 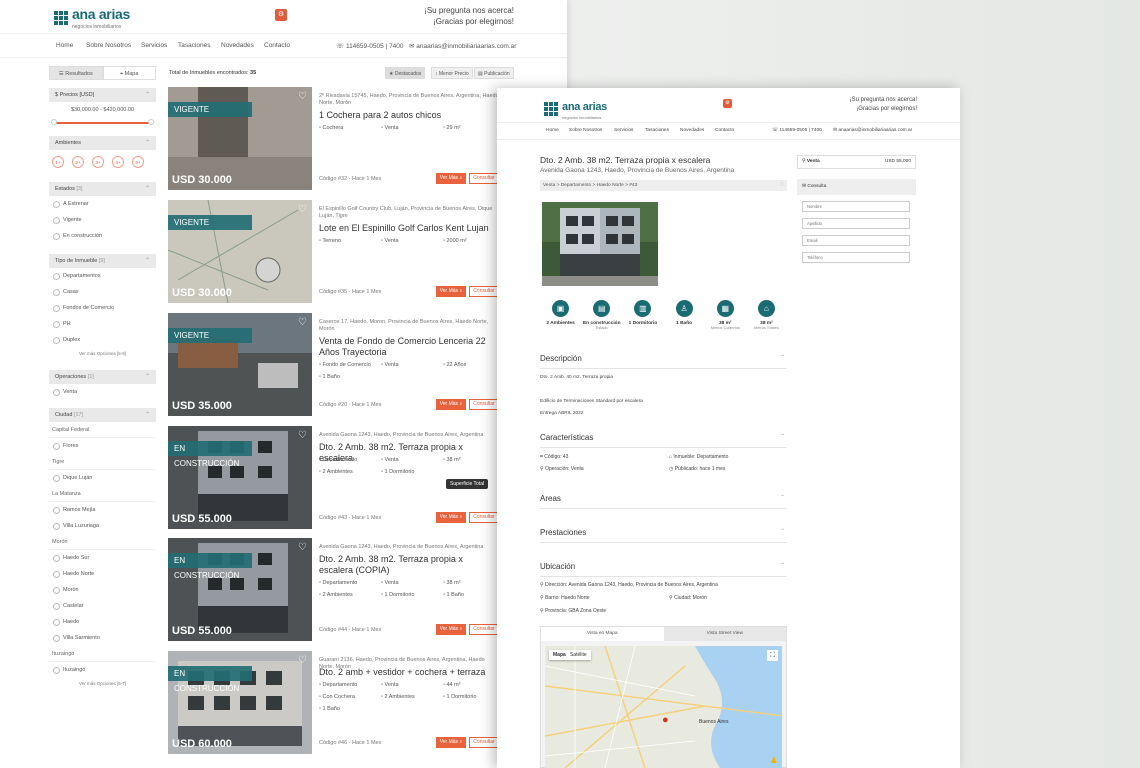 I want to click on section-prestaciones: Prestaciones, so click(x=663, y=535).